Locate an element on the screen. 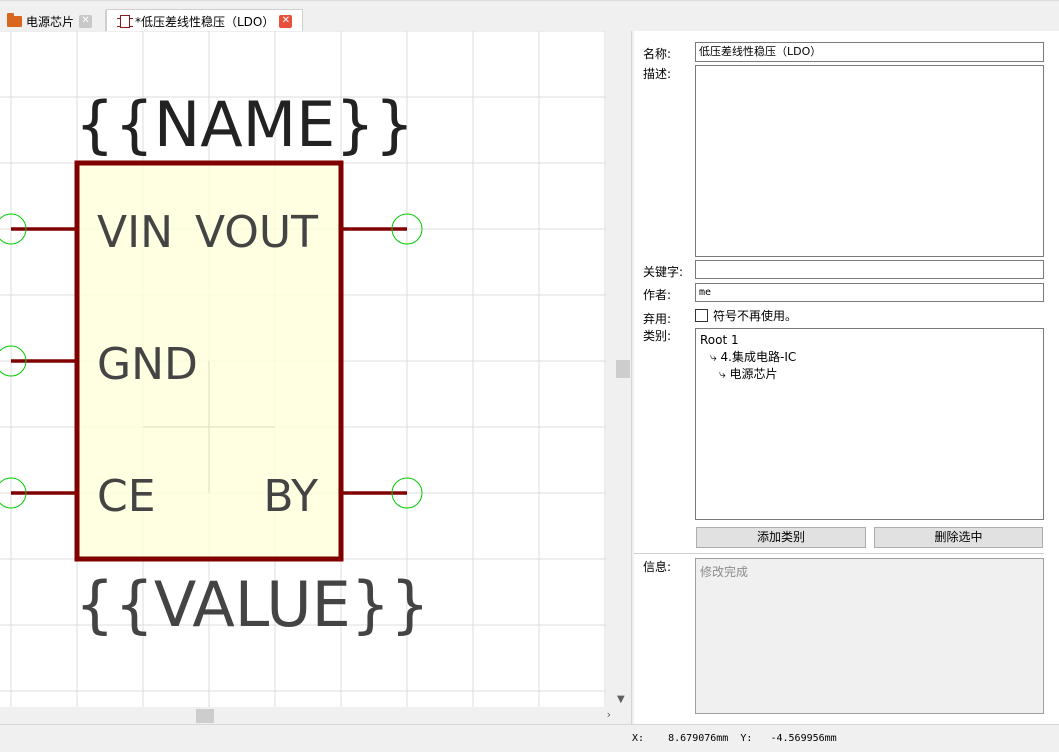  pin-name-gnd: GND is located at coordinates (147, 364).